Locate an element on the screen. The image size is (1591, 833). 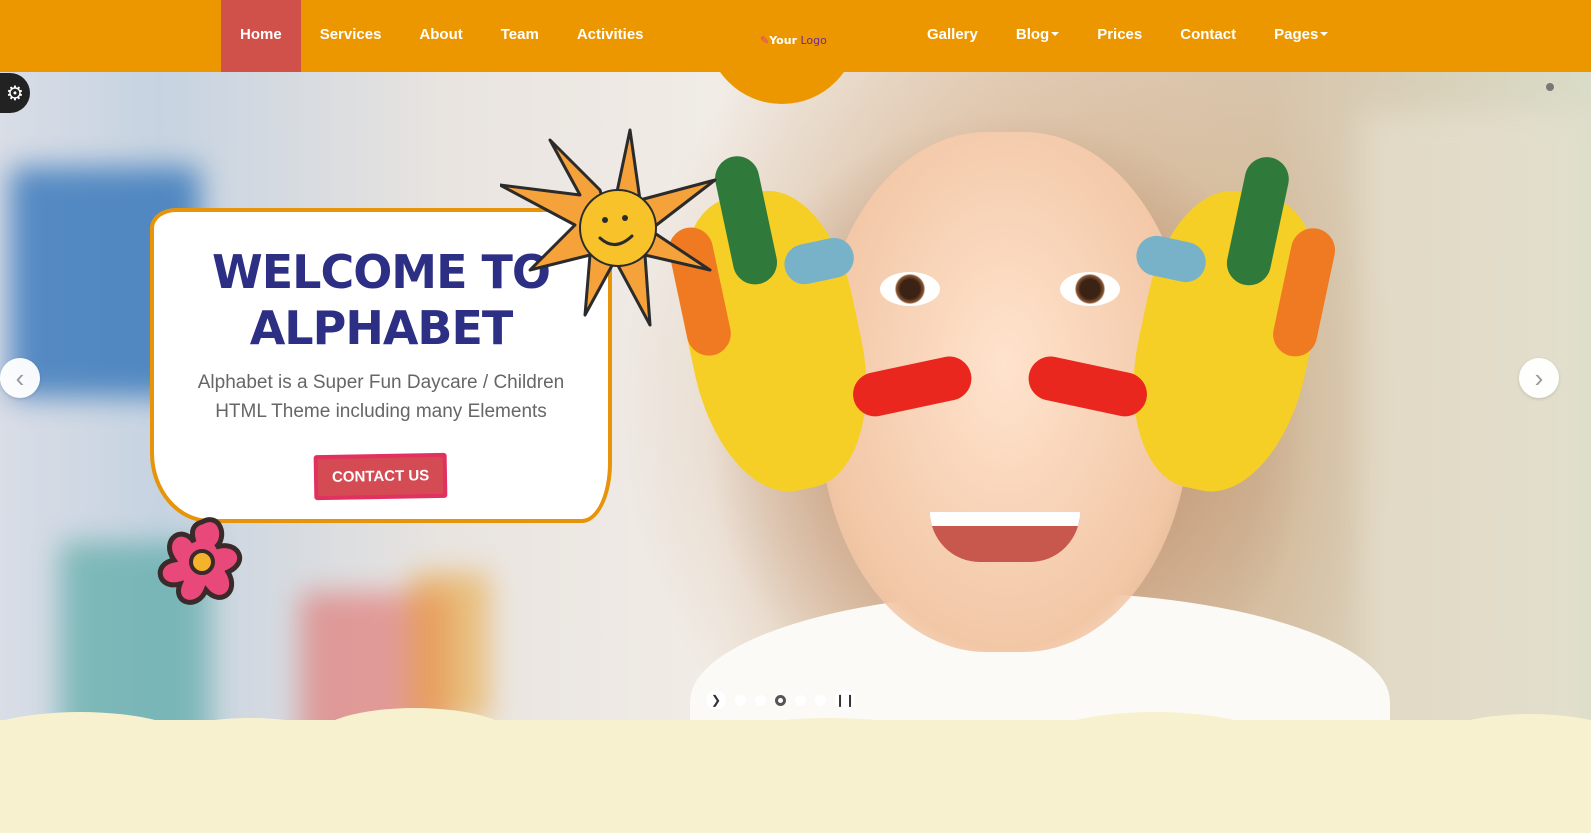
nav-item-about: About is located at coordinates (440, 36).